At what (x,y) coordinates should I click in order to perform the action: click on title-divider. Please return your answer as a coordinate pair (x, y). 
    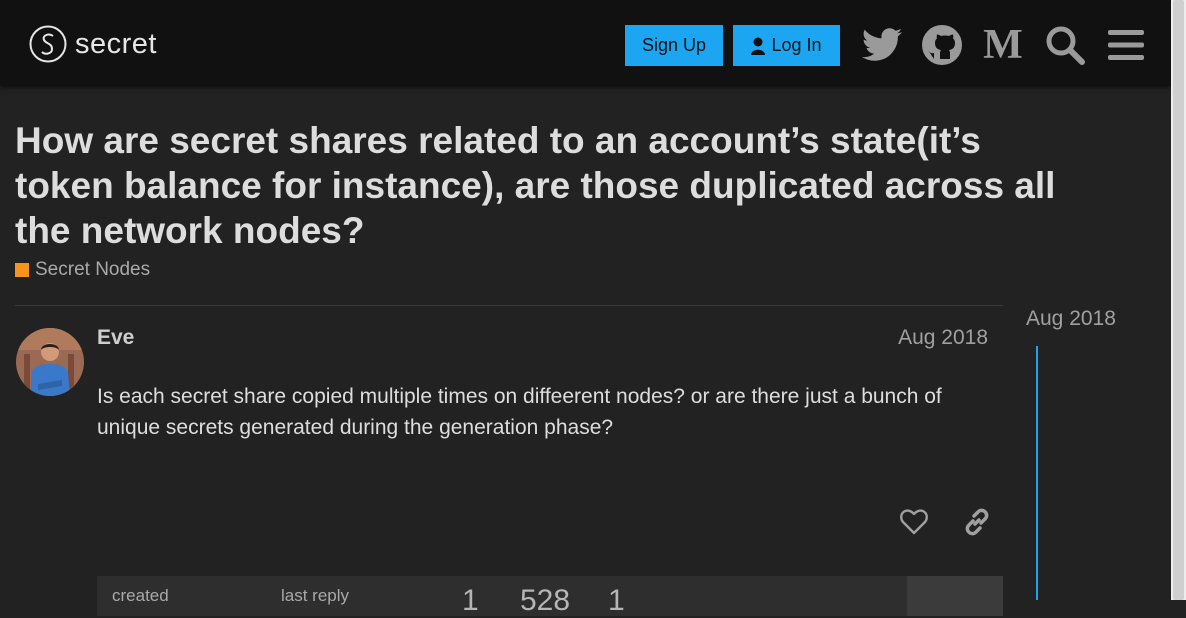
    Looking at the image, I should click on (509, 305).